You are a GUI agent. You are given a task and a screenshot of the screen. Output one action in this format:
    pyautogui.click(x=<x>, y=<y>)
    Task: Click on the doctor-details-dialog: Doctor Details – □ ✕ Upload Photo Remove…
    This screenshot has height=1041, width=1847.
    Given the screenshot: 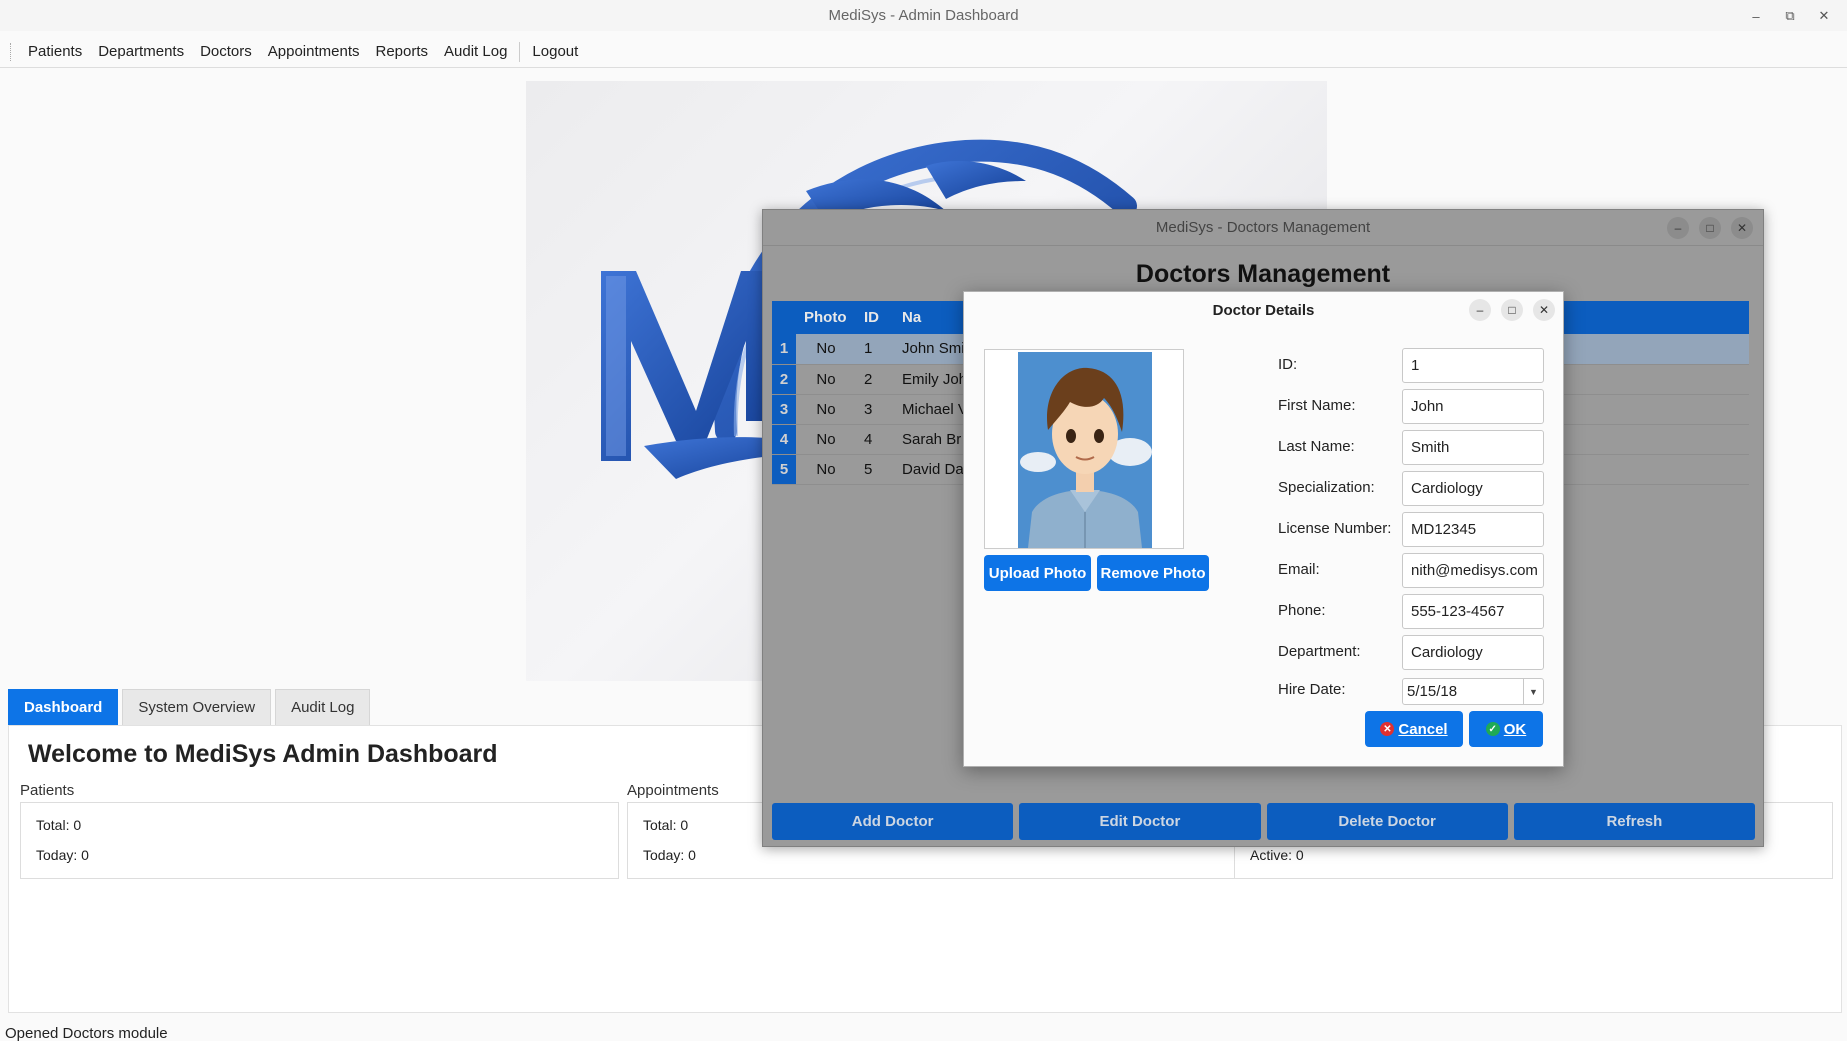 What is the action you would take?
    pyautogui.click(x=1263, y=529)
    